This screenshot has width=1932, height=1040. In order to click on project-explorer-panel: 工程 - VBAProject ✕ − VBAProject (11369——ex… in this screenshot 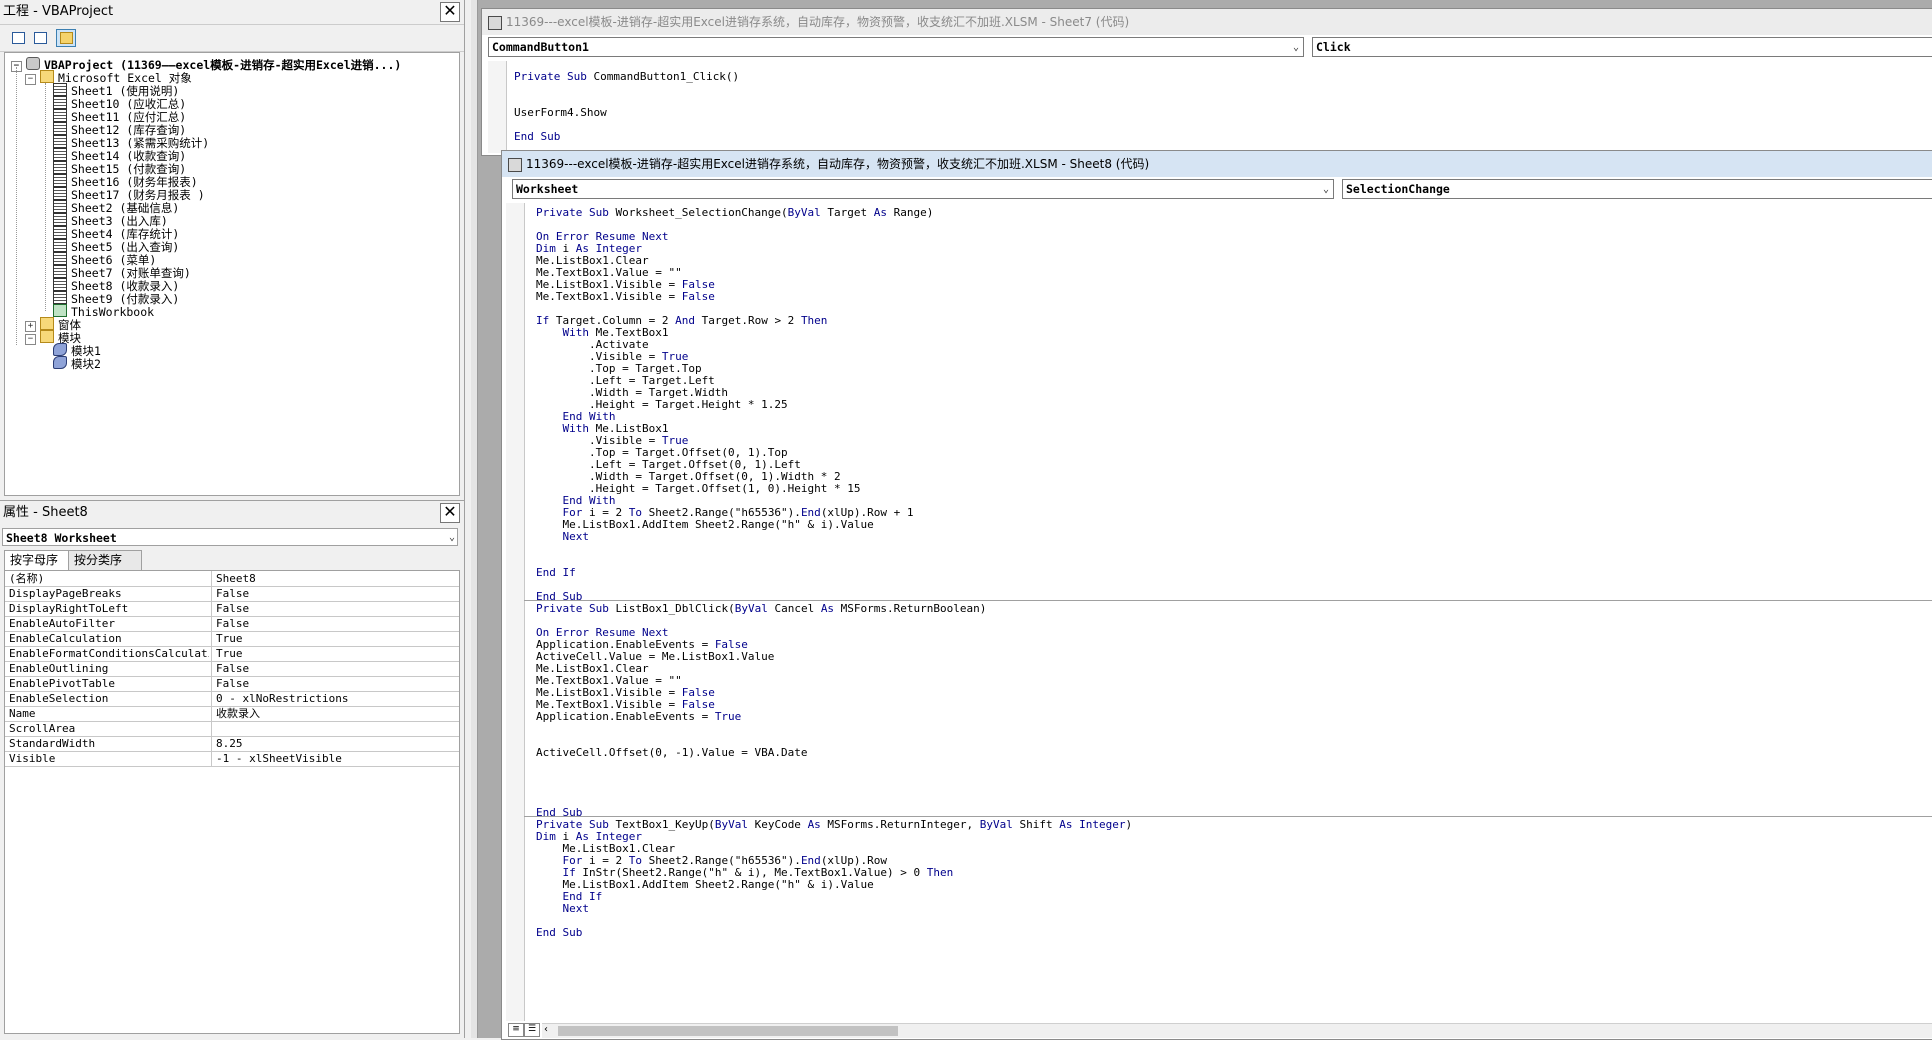, I will do `click(232, 250)`.